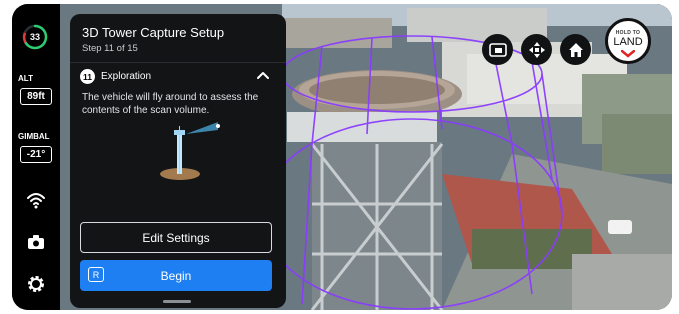  I want to click on home-icon, so click(575, 49).